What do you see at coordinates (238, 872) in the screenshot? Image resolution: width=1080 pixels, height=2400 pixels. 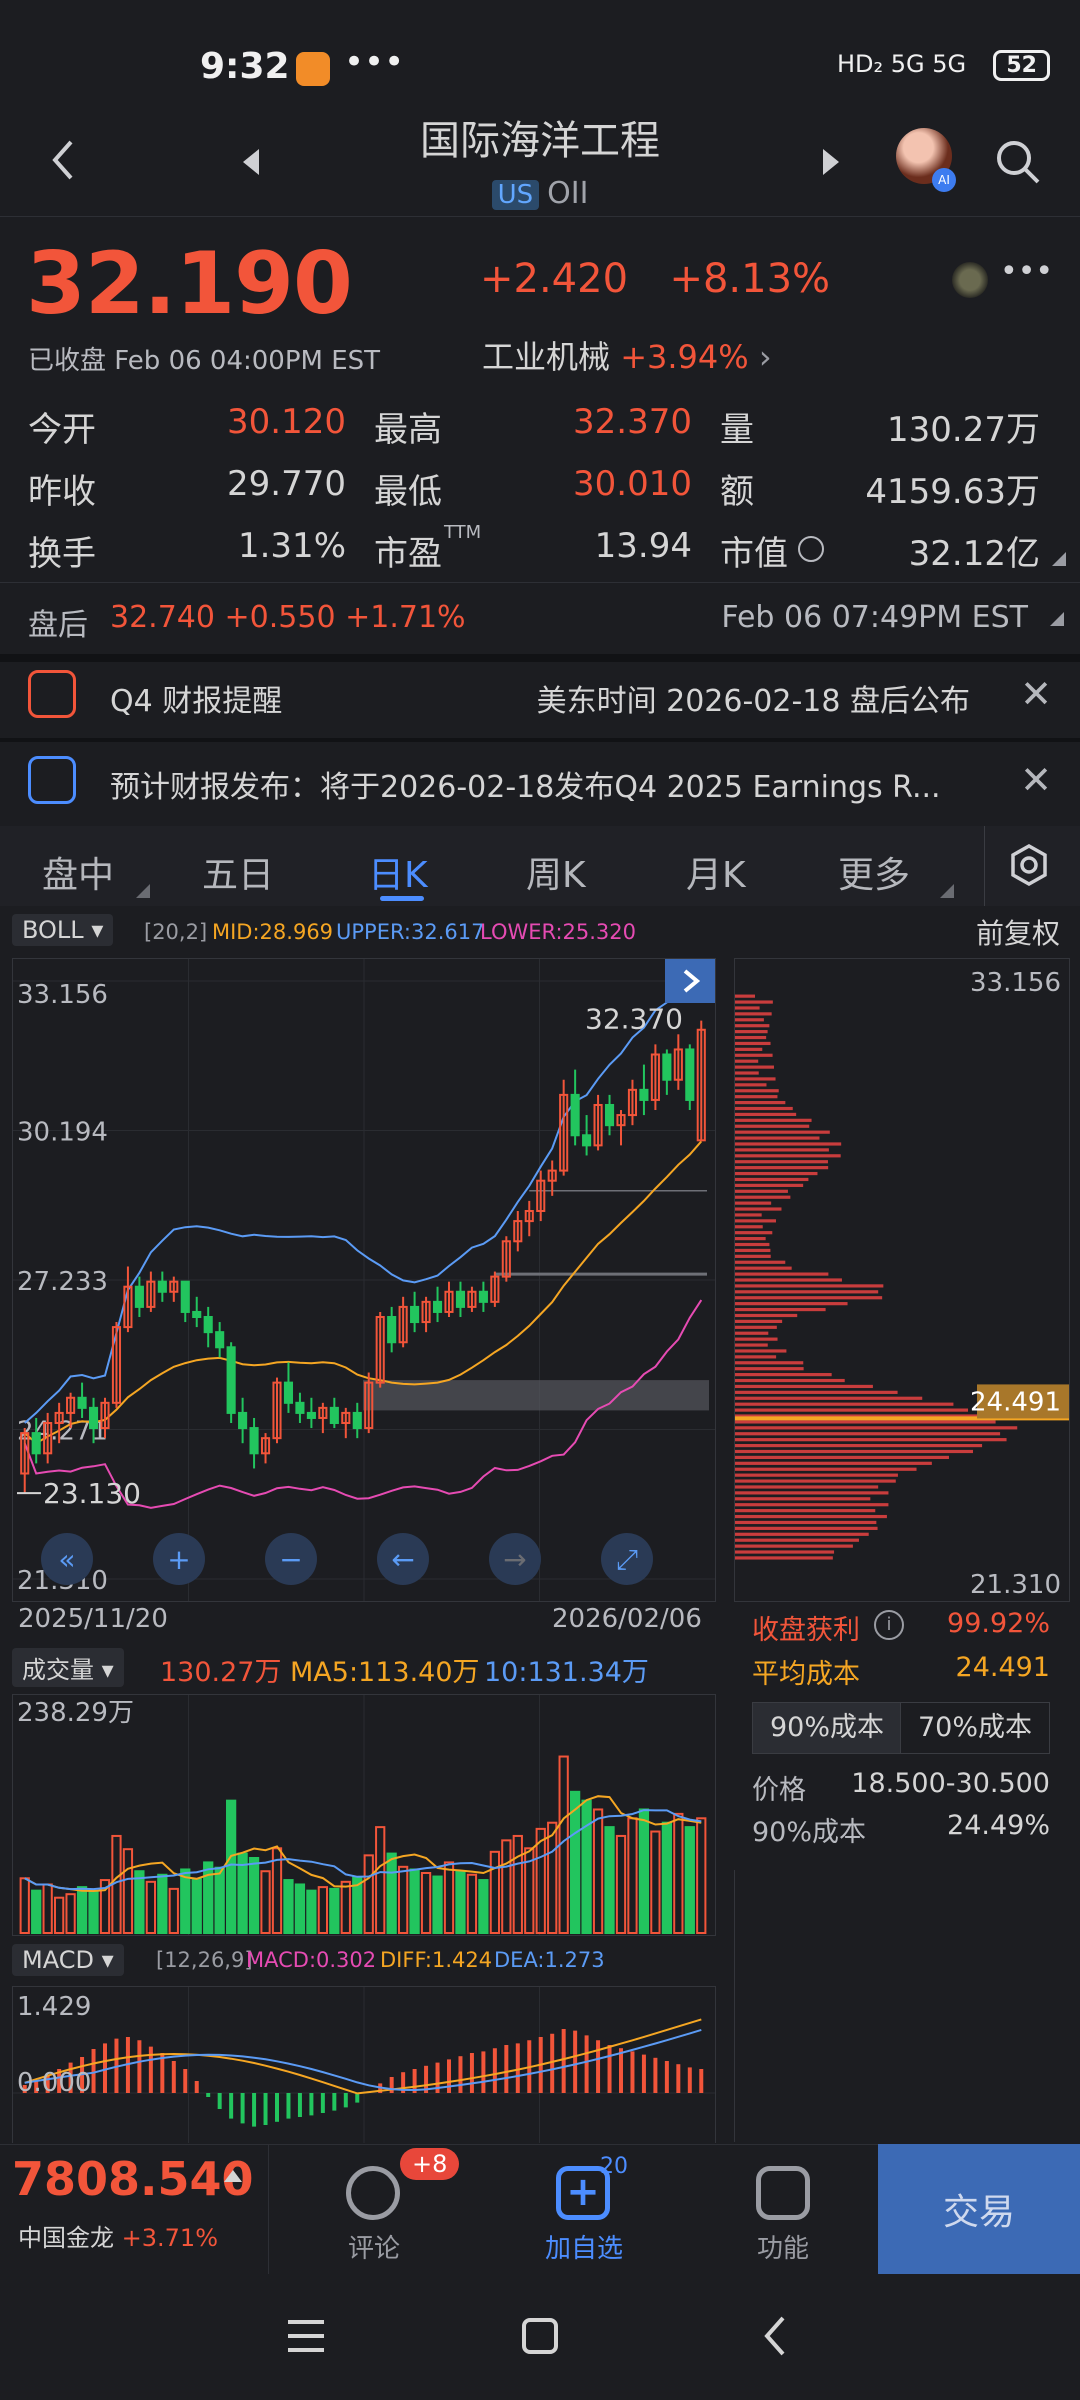 I see `tab-five-day: 五日` at bounding box center [238, 872].